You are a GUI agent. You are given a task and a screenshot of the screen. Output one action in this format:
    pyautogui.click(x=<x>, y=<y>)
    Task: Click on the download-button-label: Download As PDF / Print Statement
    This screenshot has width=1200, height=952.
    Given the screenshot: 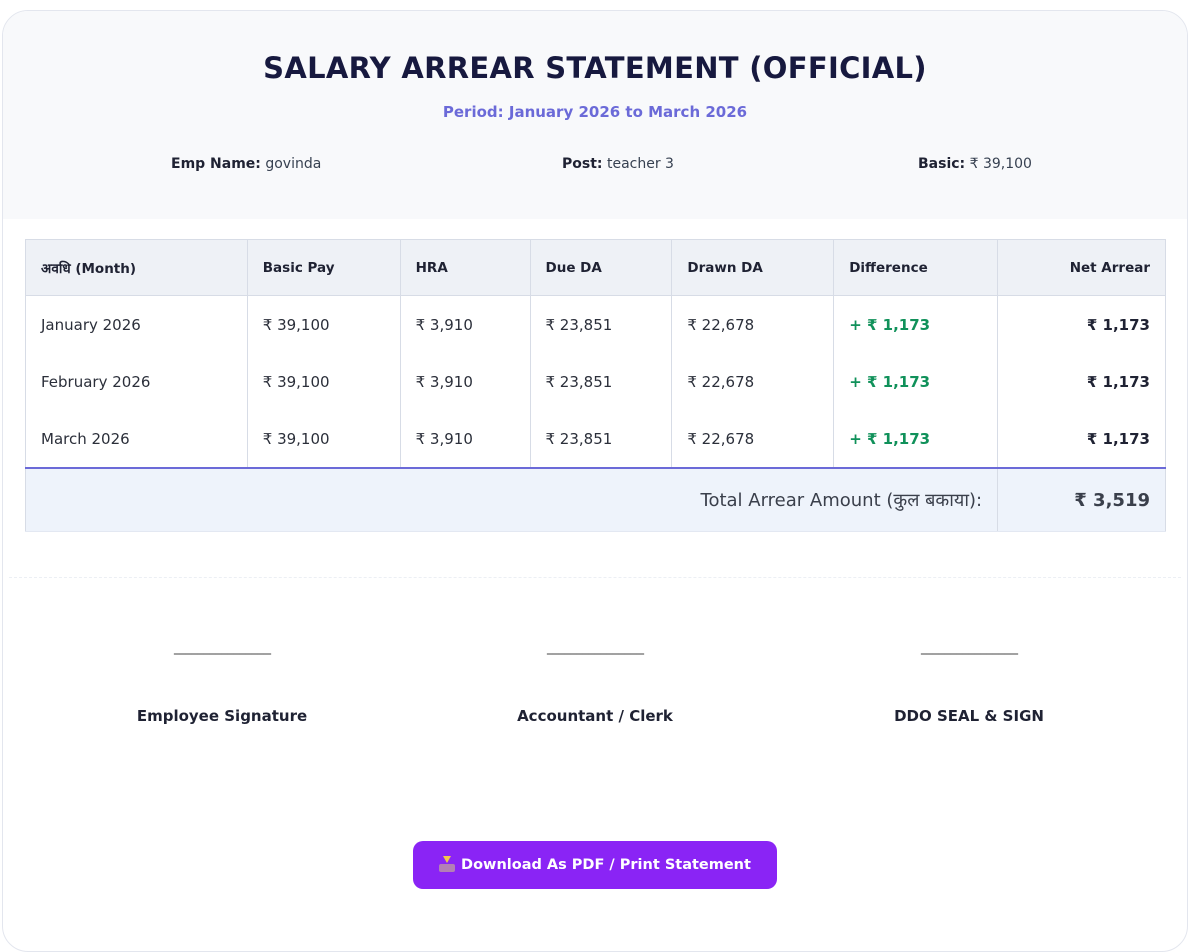 What is the action you would take?
    pyautogui.click(x=606, y=865)
    